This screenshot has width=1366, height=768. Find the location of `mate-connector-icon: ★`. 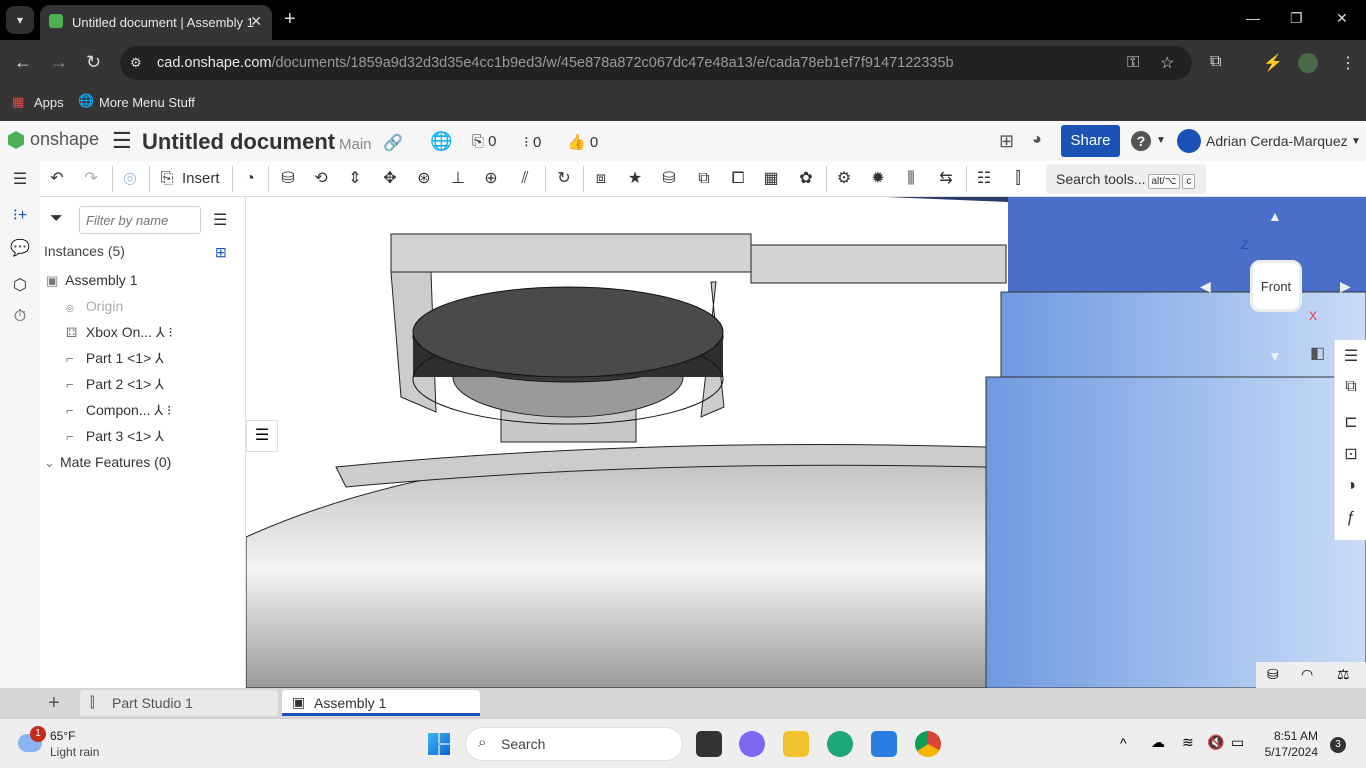

mate-connector-icon: ★ is located at coordinates (635, 179).